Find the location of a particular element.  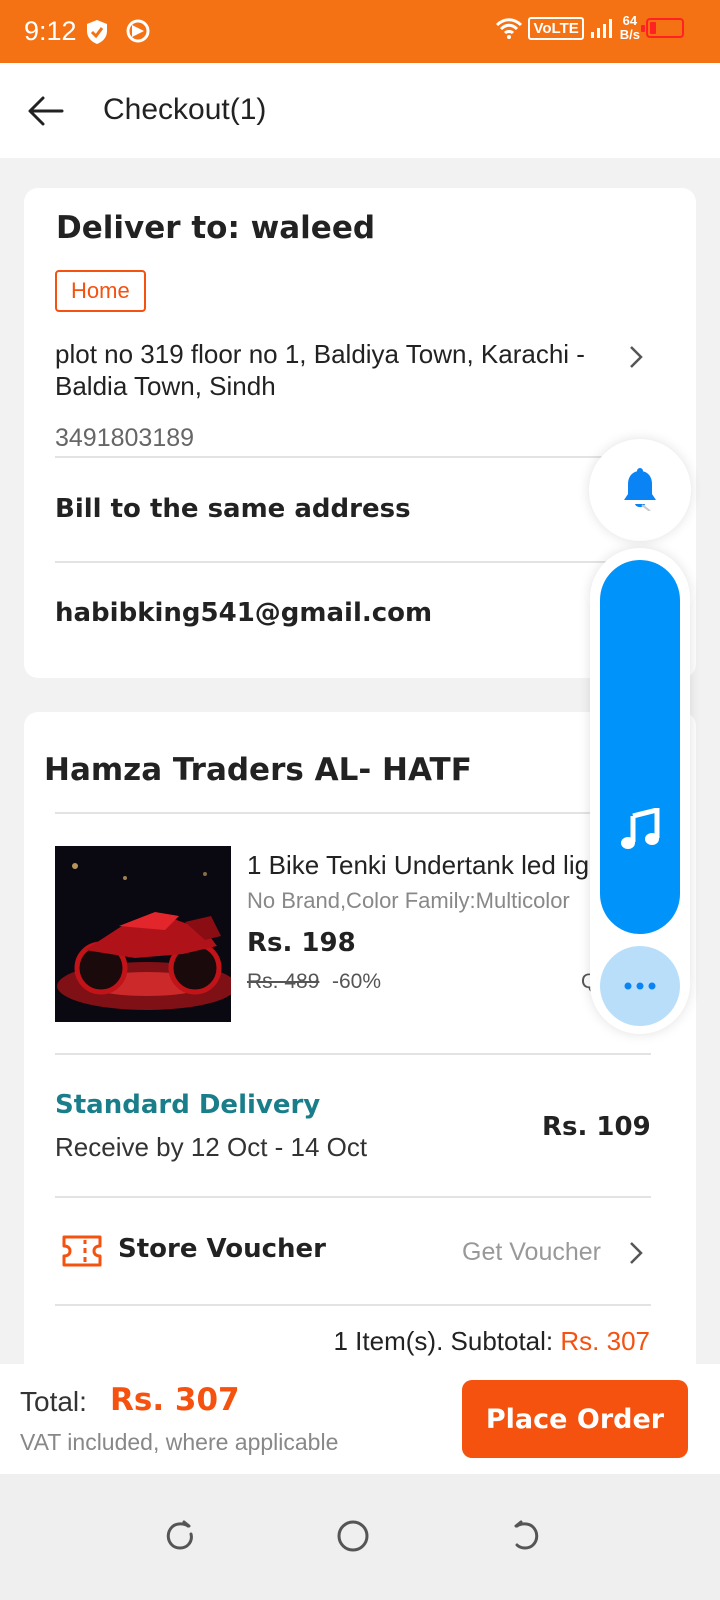

app-icon is located at coordinates (138, 31).